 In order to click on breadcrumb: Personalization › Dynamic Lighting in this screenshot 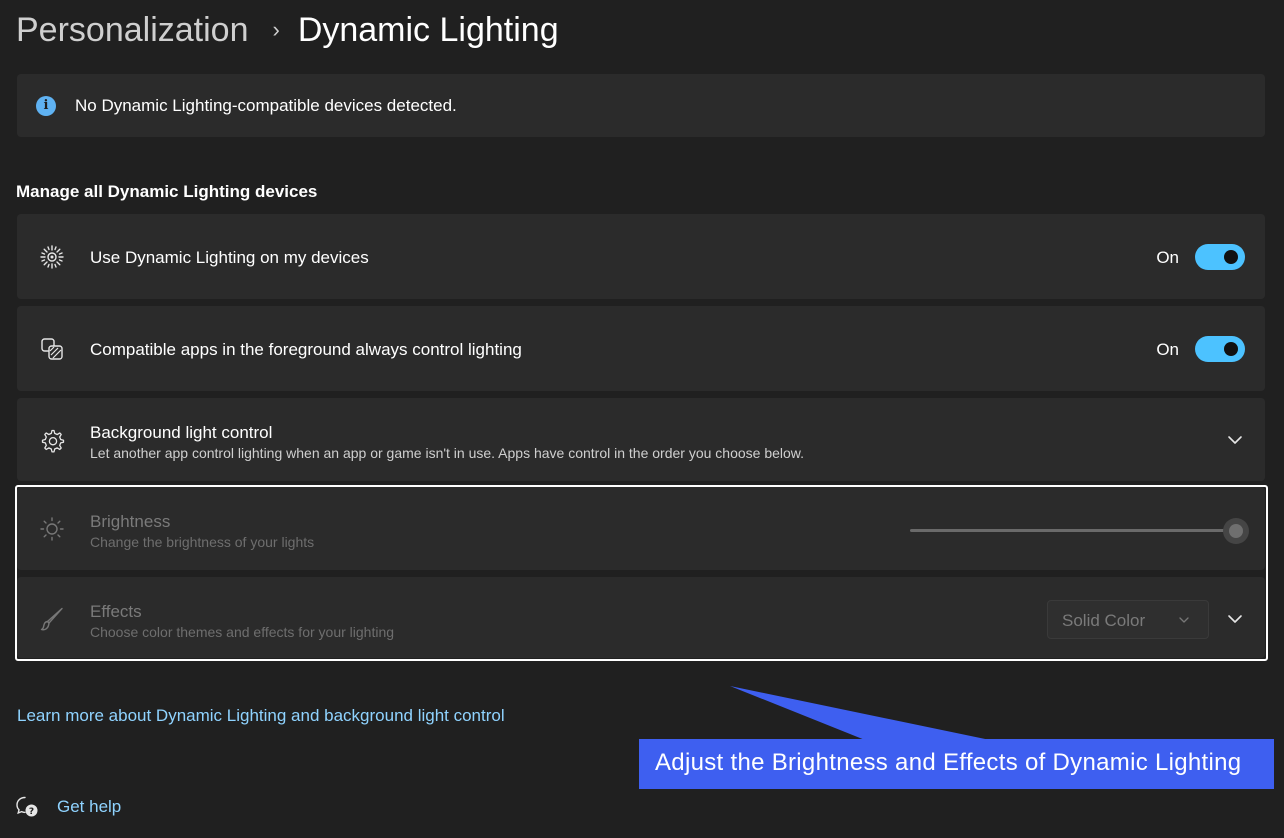, I will do `click(287, 30)`.